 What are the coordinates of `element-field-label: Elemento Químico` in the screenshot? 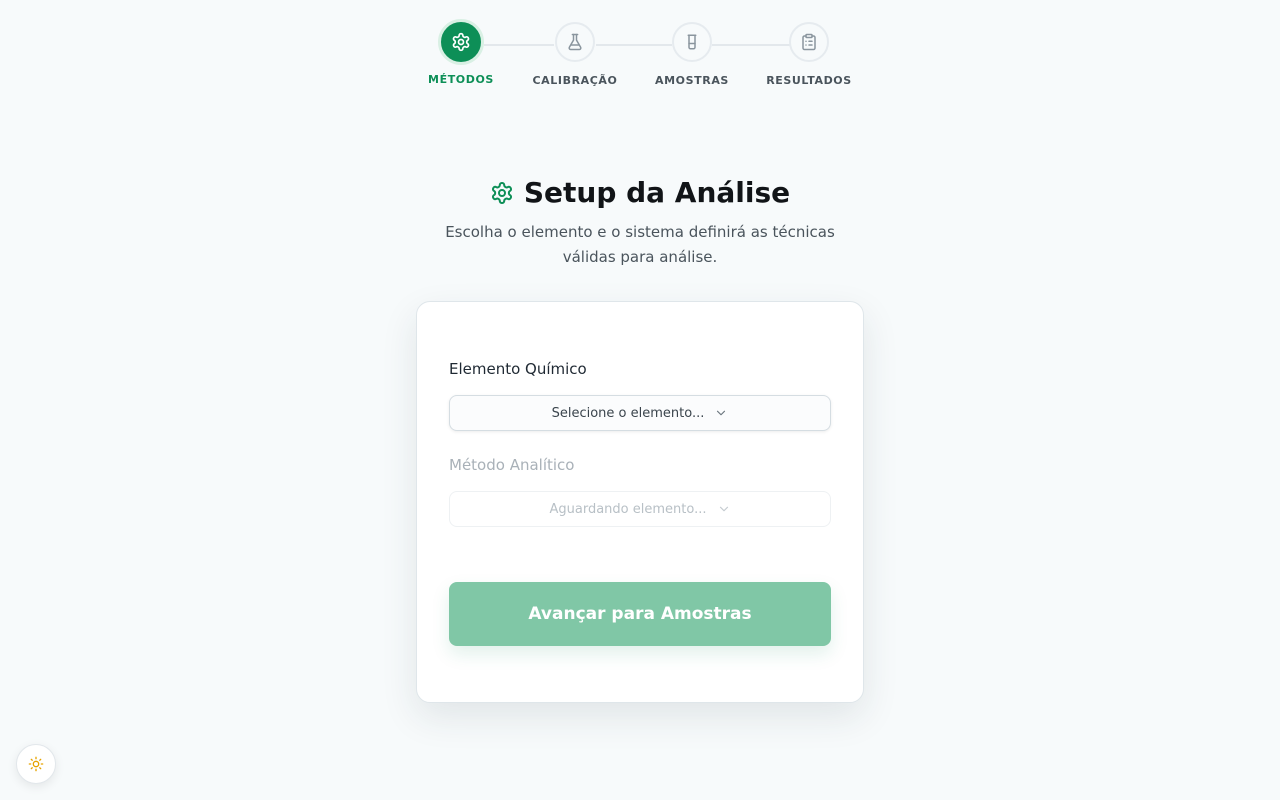 It's located at (518, 369).